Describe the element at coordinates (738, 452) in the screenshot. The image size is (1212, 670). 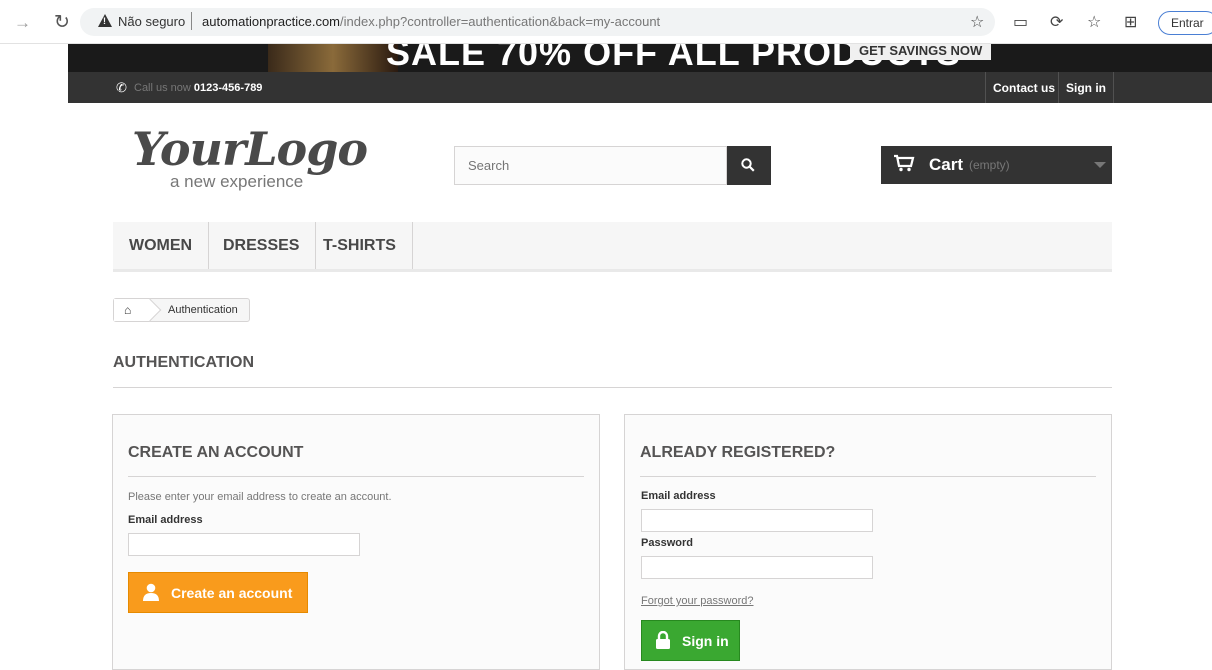
I see `already-registered-title: ALREADY REGISTERED?` at that location.